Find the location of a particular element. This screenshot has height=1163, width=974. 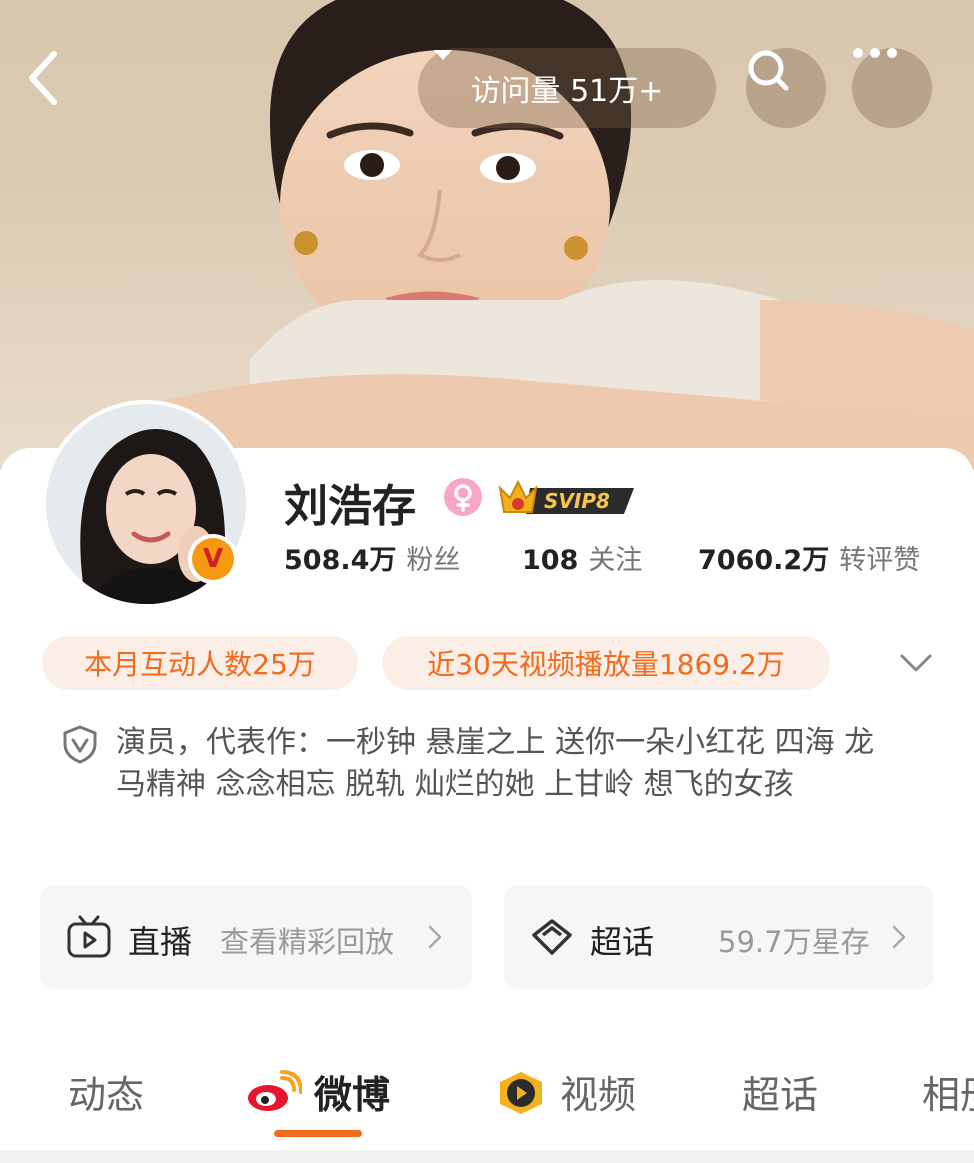

stat-following: 108 关注 is located at coordinates (582, 557).